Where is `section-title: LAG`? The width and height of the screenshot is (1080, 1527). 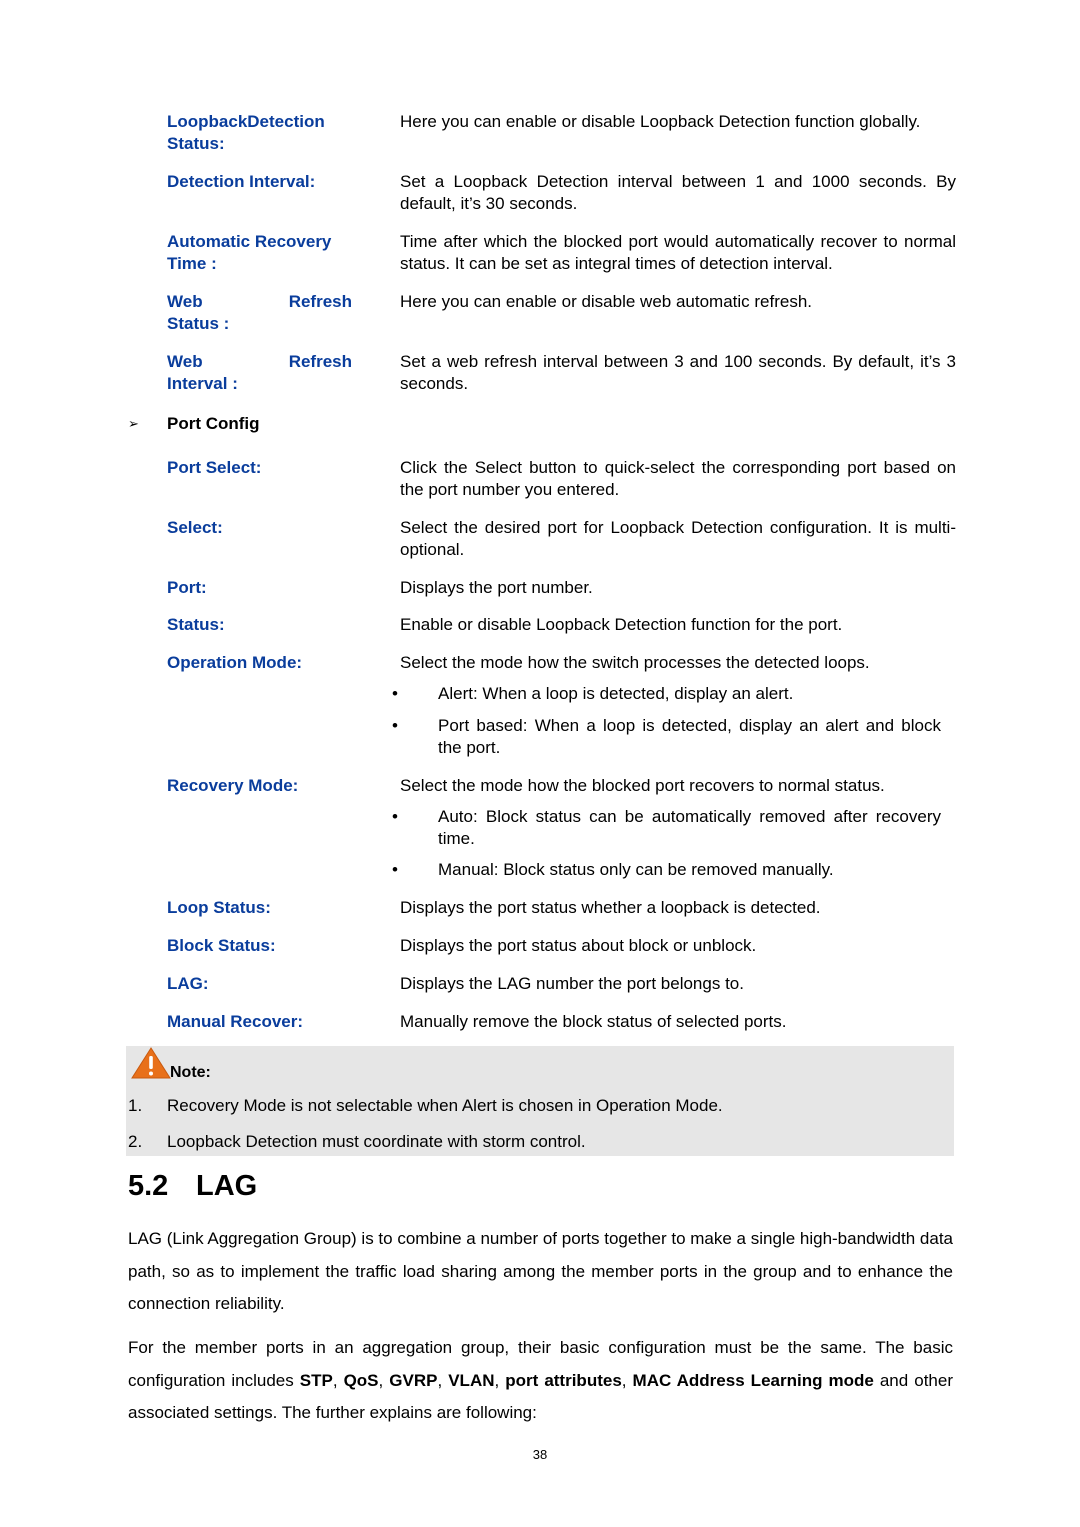 section-title: LAG is located at coordinates (227, 1186).